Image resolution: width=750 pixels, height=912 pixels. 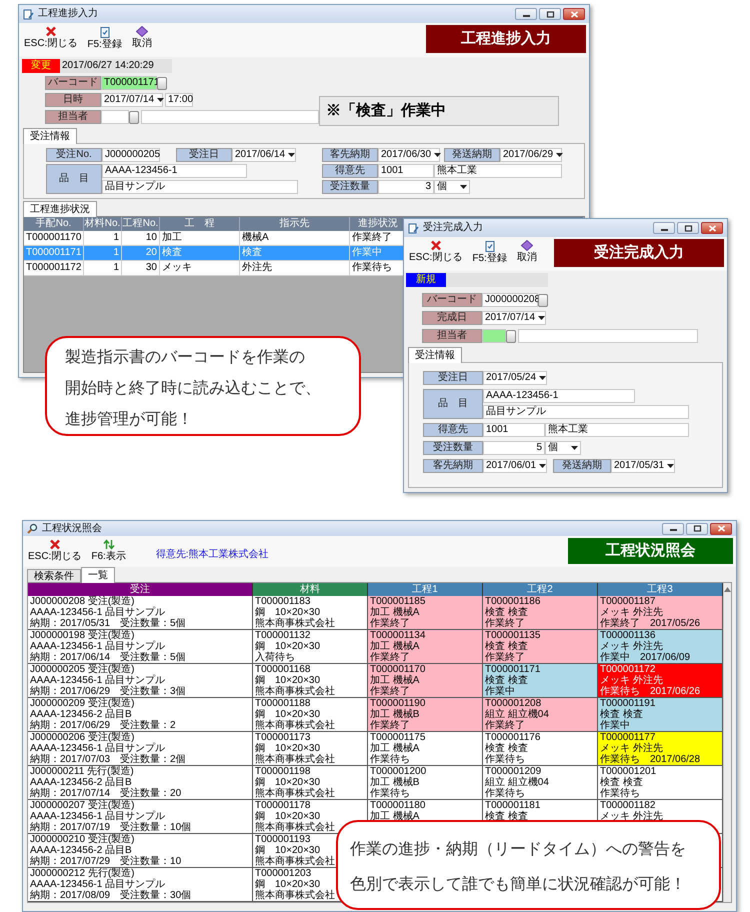 I want to click on tab: 一覧, so click(x=98, y=575).